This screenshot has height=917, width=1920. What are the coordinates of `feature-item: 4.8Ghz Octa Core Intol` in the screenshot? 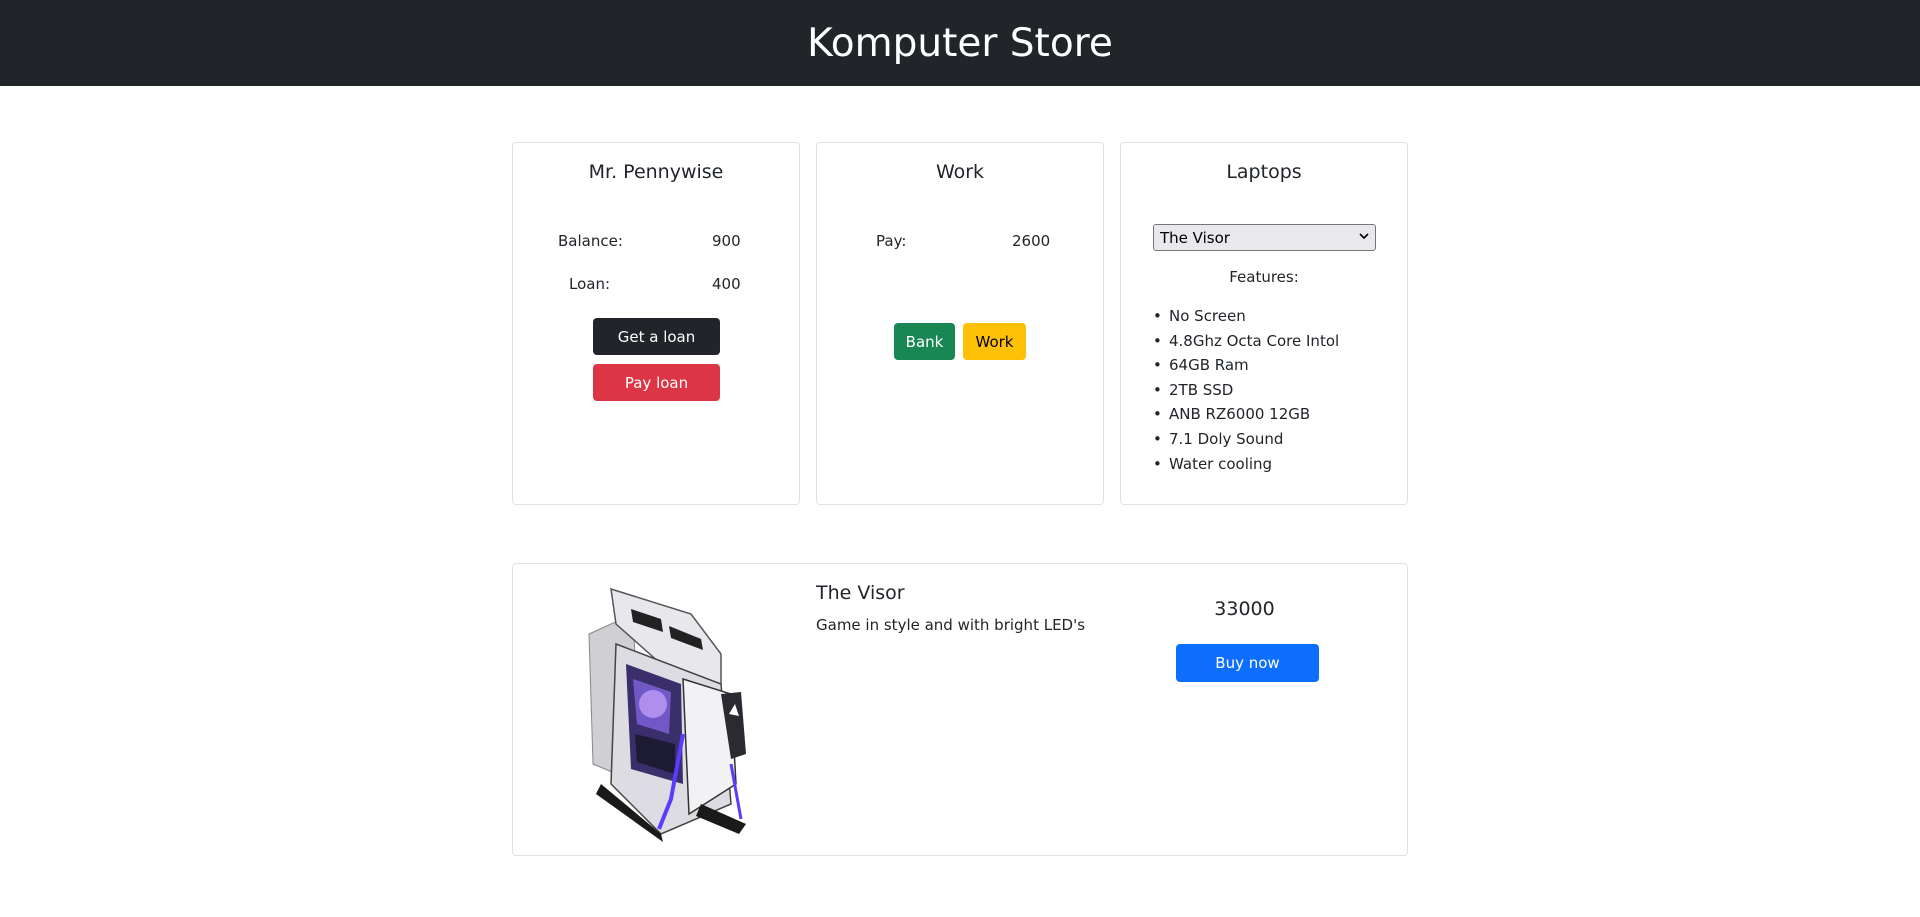 It's located at (1246, 341).